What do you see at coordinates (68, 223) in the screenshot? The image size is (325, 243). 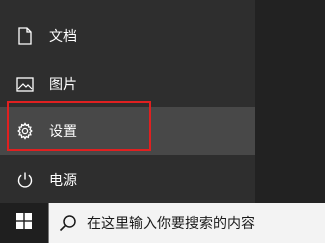 I see `search-icon` at bounding box center [68, 223].